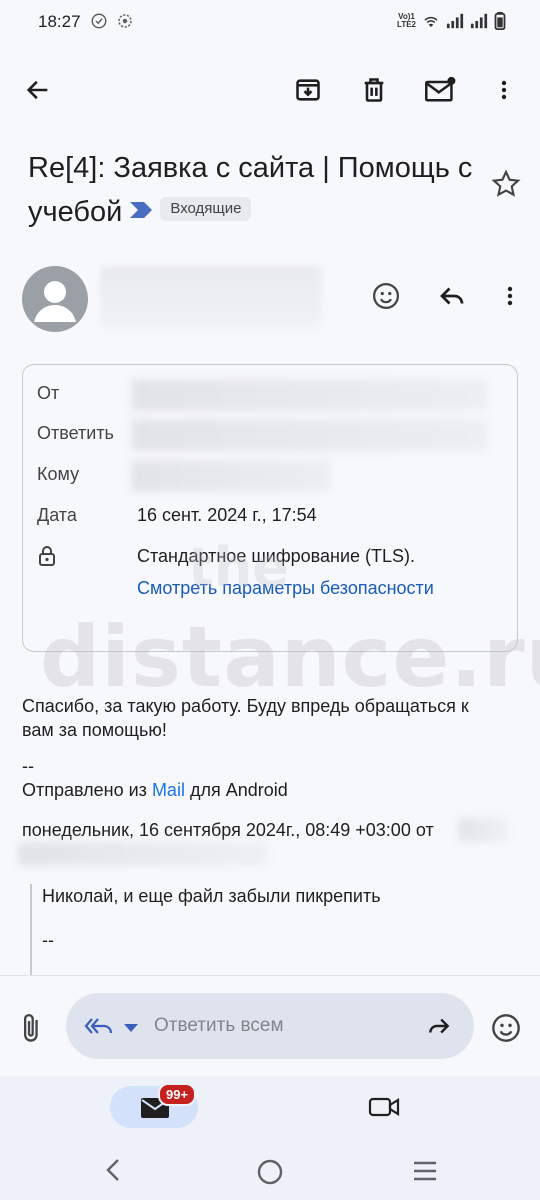  Describe the element at coordinates (99, 21) in the screenshot. I see `check-circle-icon` at that location.